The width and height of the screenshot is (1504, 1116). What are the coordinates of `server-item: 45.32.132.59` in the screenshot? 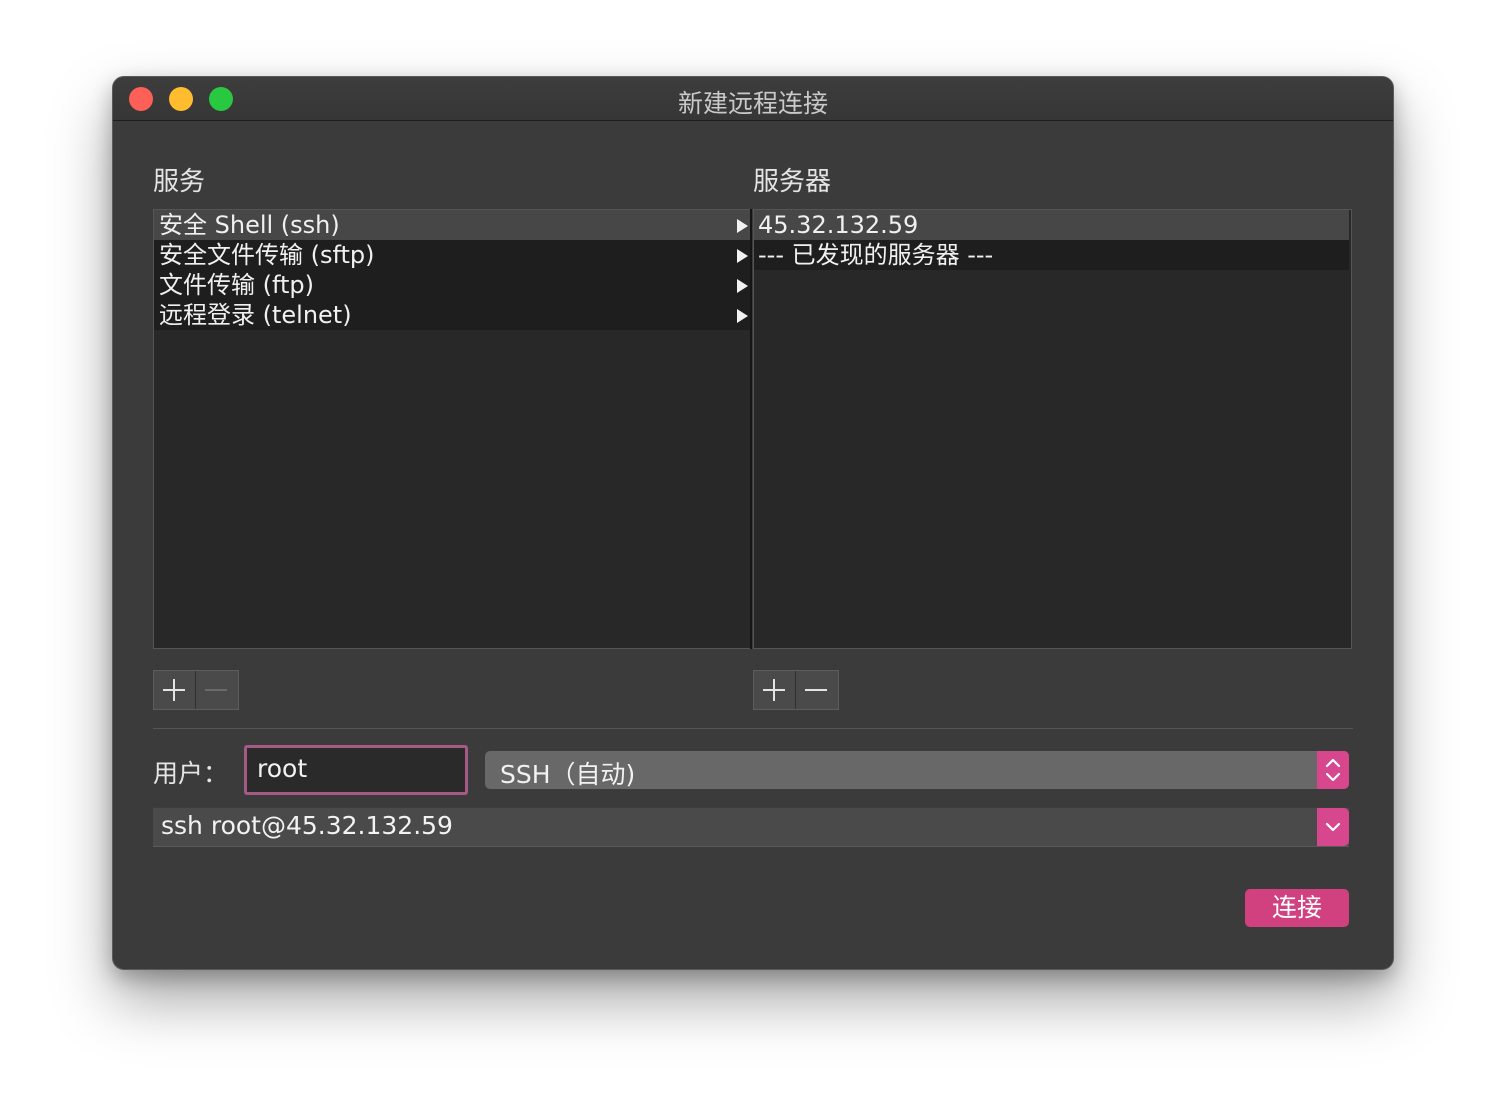 It's located at (1051, 225).